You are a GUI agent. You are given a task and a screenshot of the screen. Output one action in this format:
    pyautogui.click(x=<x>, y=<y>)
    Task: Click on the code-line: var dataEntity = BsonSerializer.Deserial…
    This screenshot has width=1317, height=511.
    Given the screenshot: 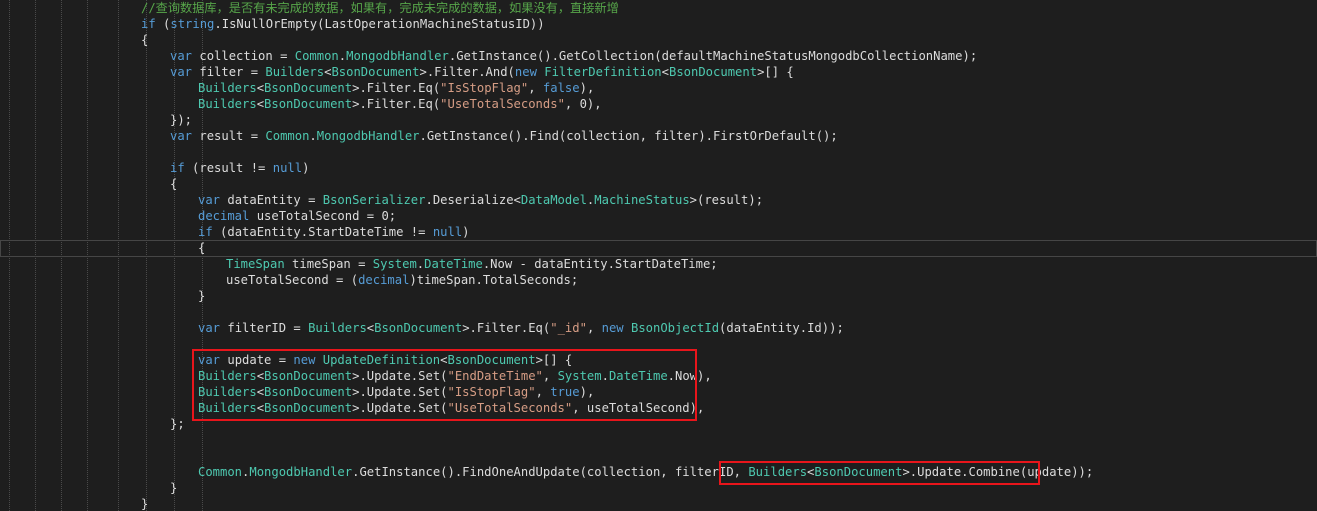 What is the action you would take?
    pyautogui.click(x=480, y=200)
    